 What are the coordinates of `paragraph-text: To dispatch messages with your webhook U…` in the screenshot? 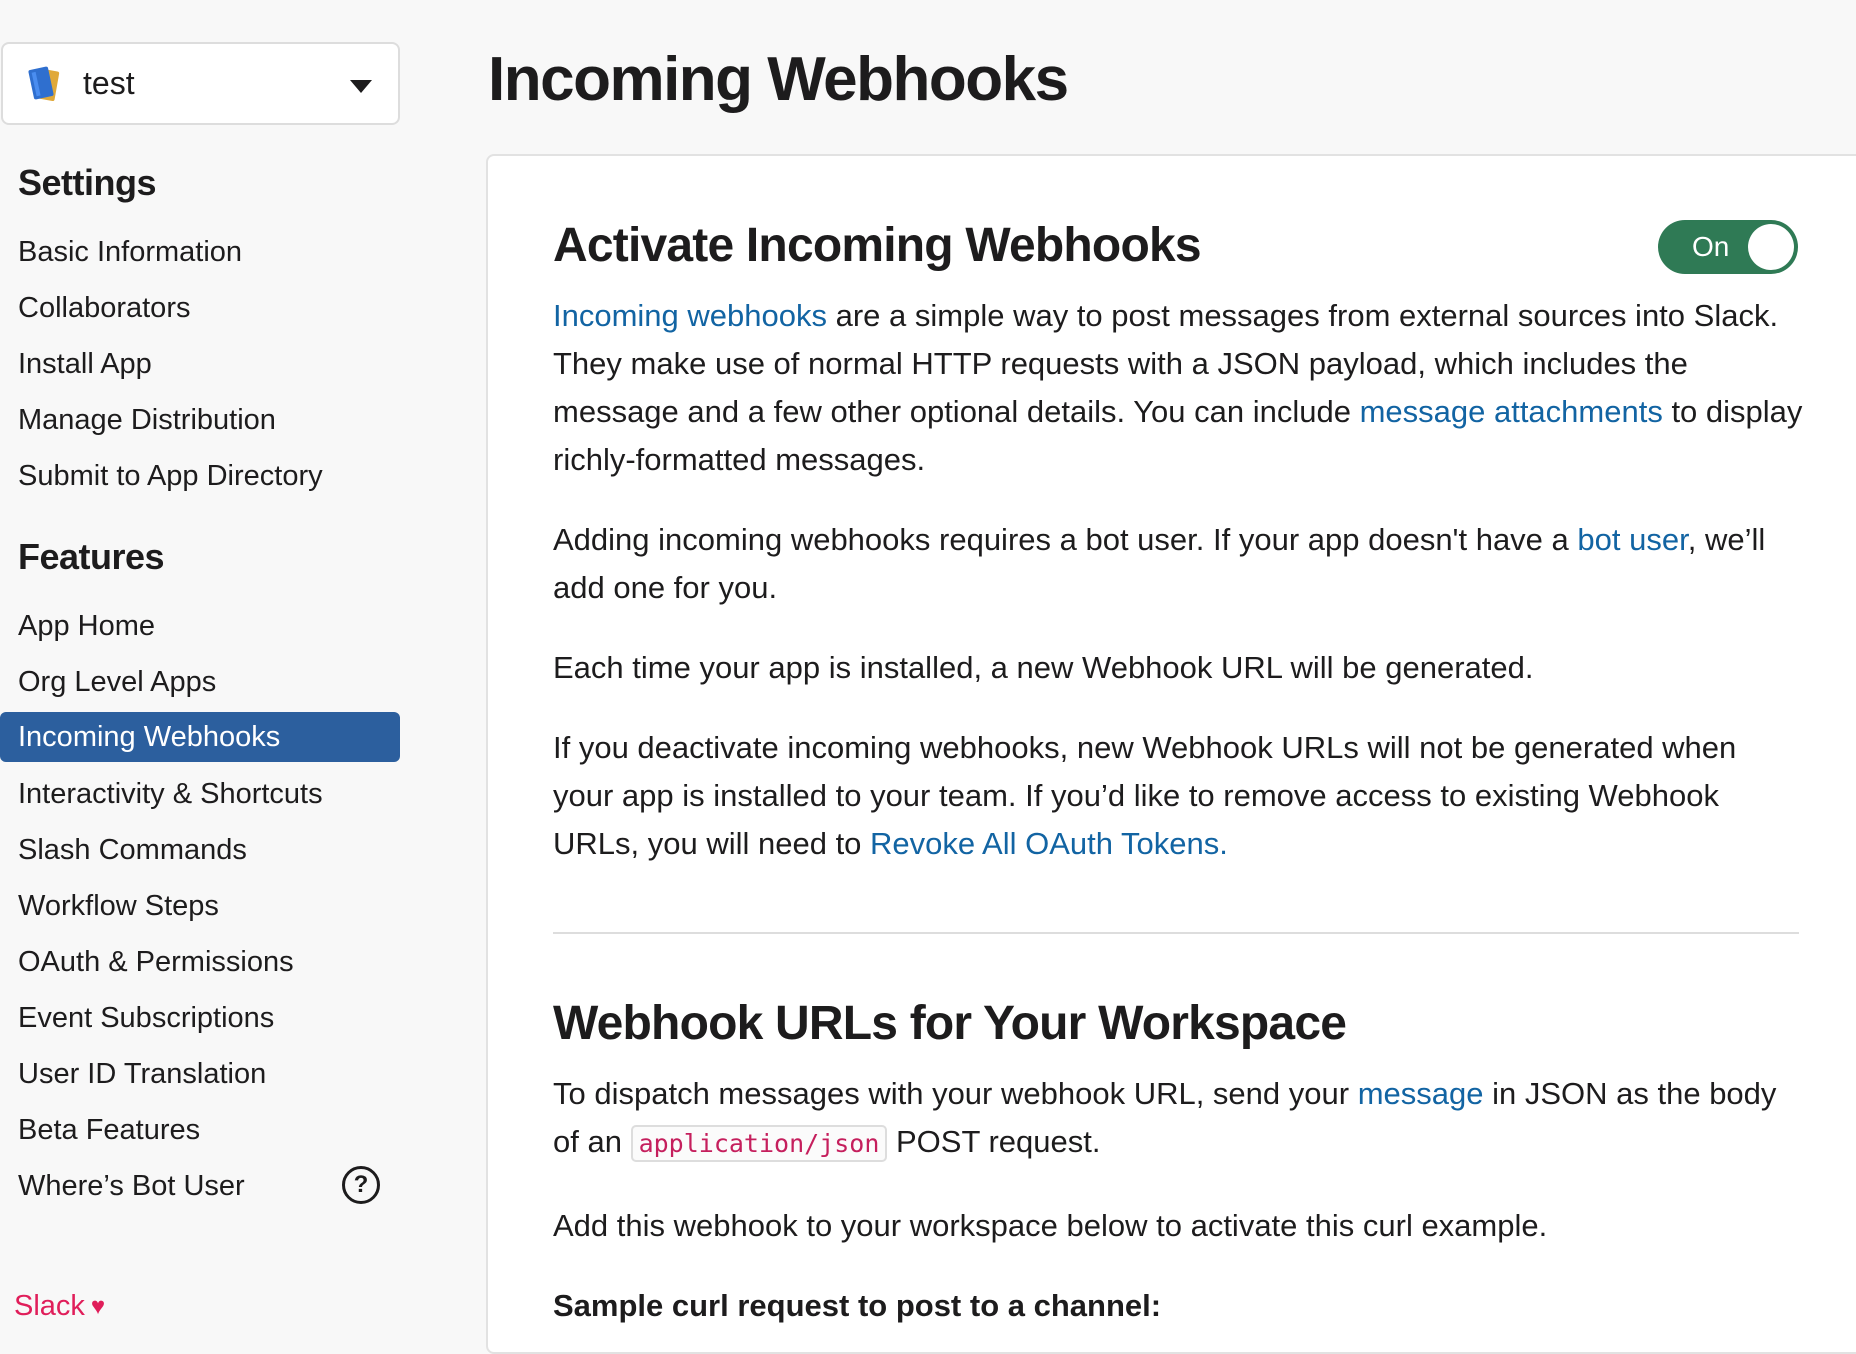 It's located at (955, 1093).